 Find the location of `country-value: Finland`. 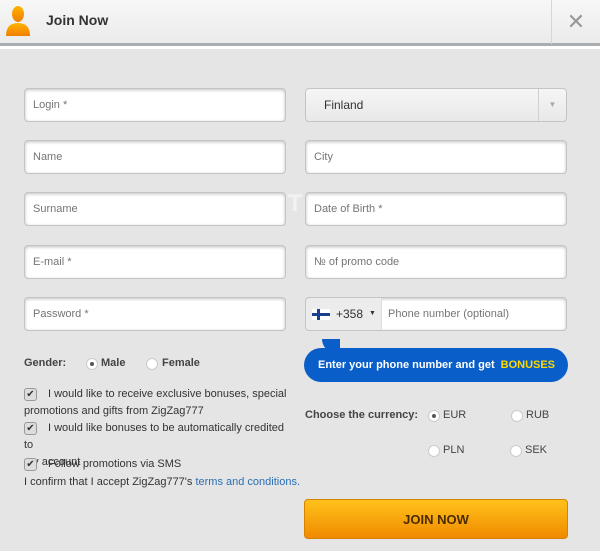

country-value: Finland is located at coordinates (344, 105).